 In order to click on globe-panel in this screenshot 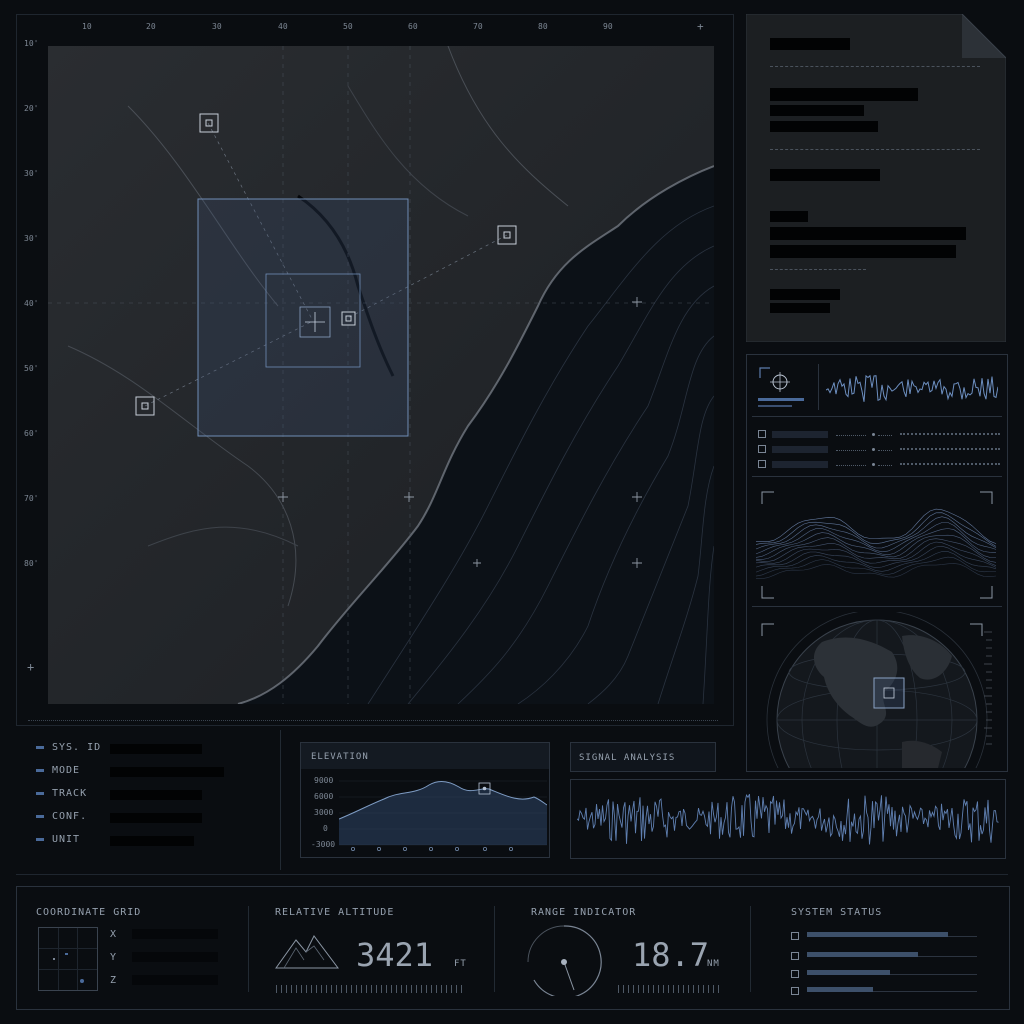, I will do `click(877, 690)`.